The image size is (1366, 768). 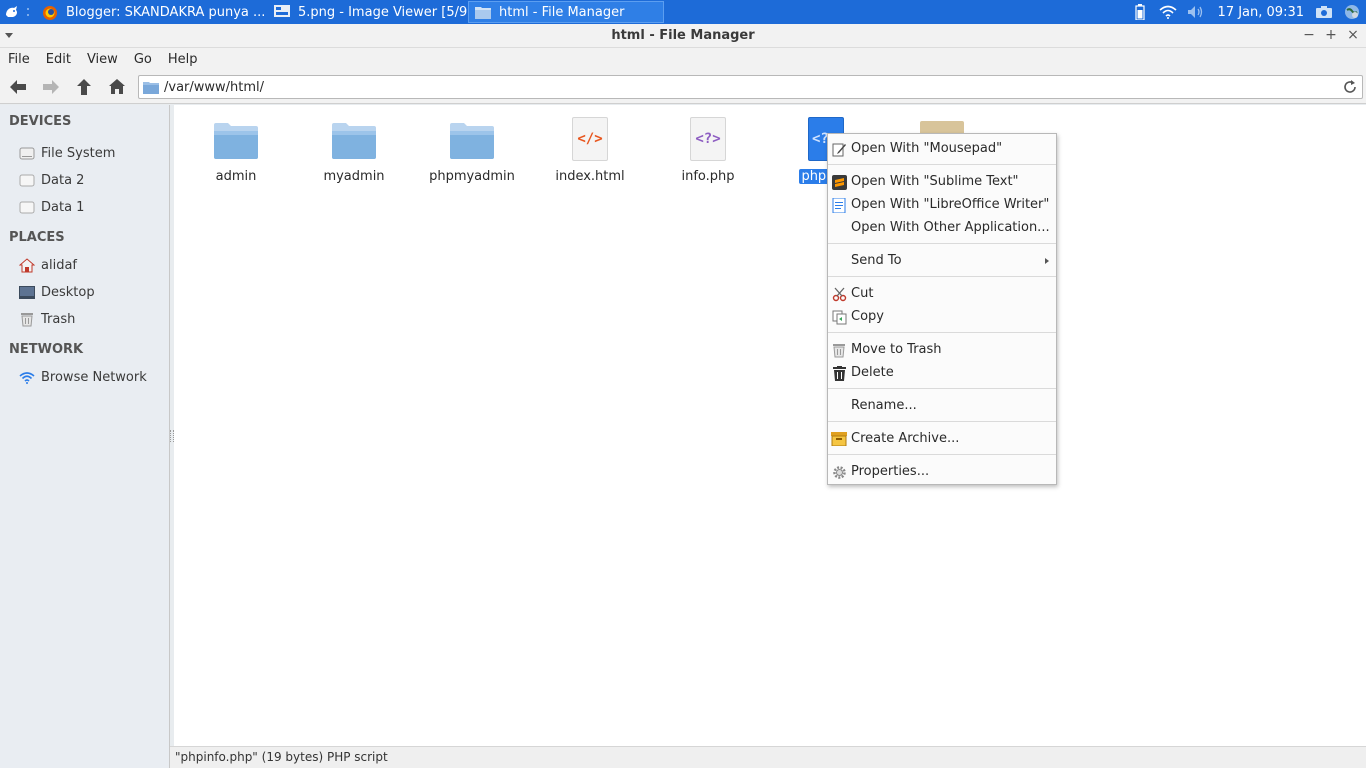 What do you see at coordinates (839, 472) in the screenshot?
I see `gear-icon` at bounding box center [839, 472].